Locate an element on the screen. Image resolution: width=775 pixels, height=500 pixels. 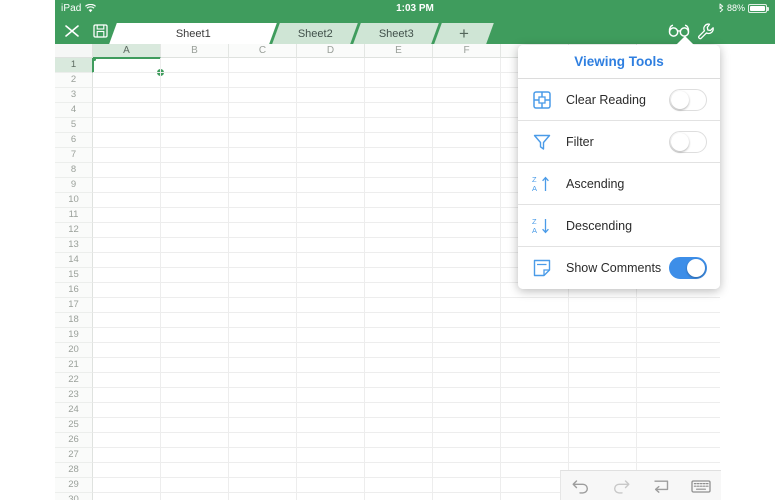
row-header-26: 26 is located at coordinates (74, 440).